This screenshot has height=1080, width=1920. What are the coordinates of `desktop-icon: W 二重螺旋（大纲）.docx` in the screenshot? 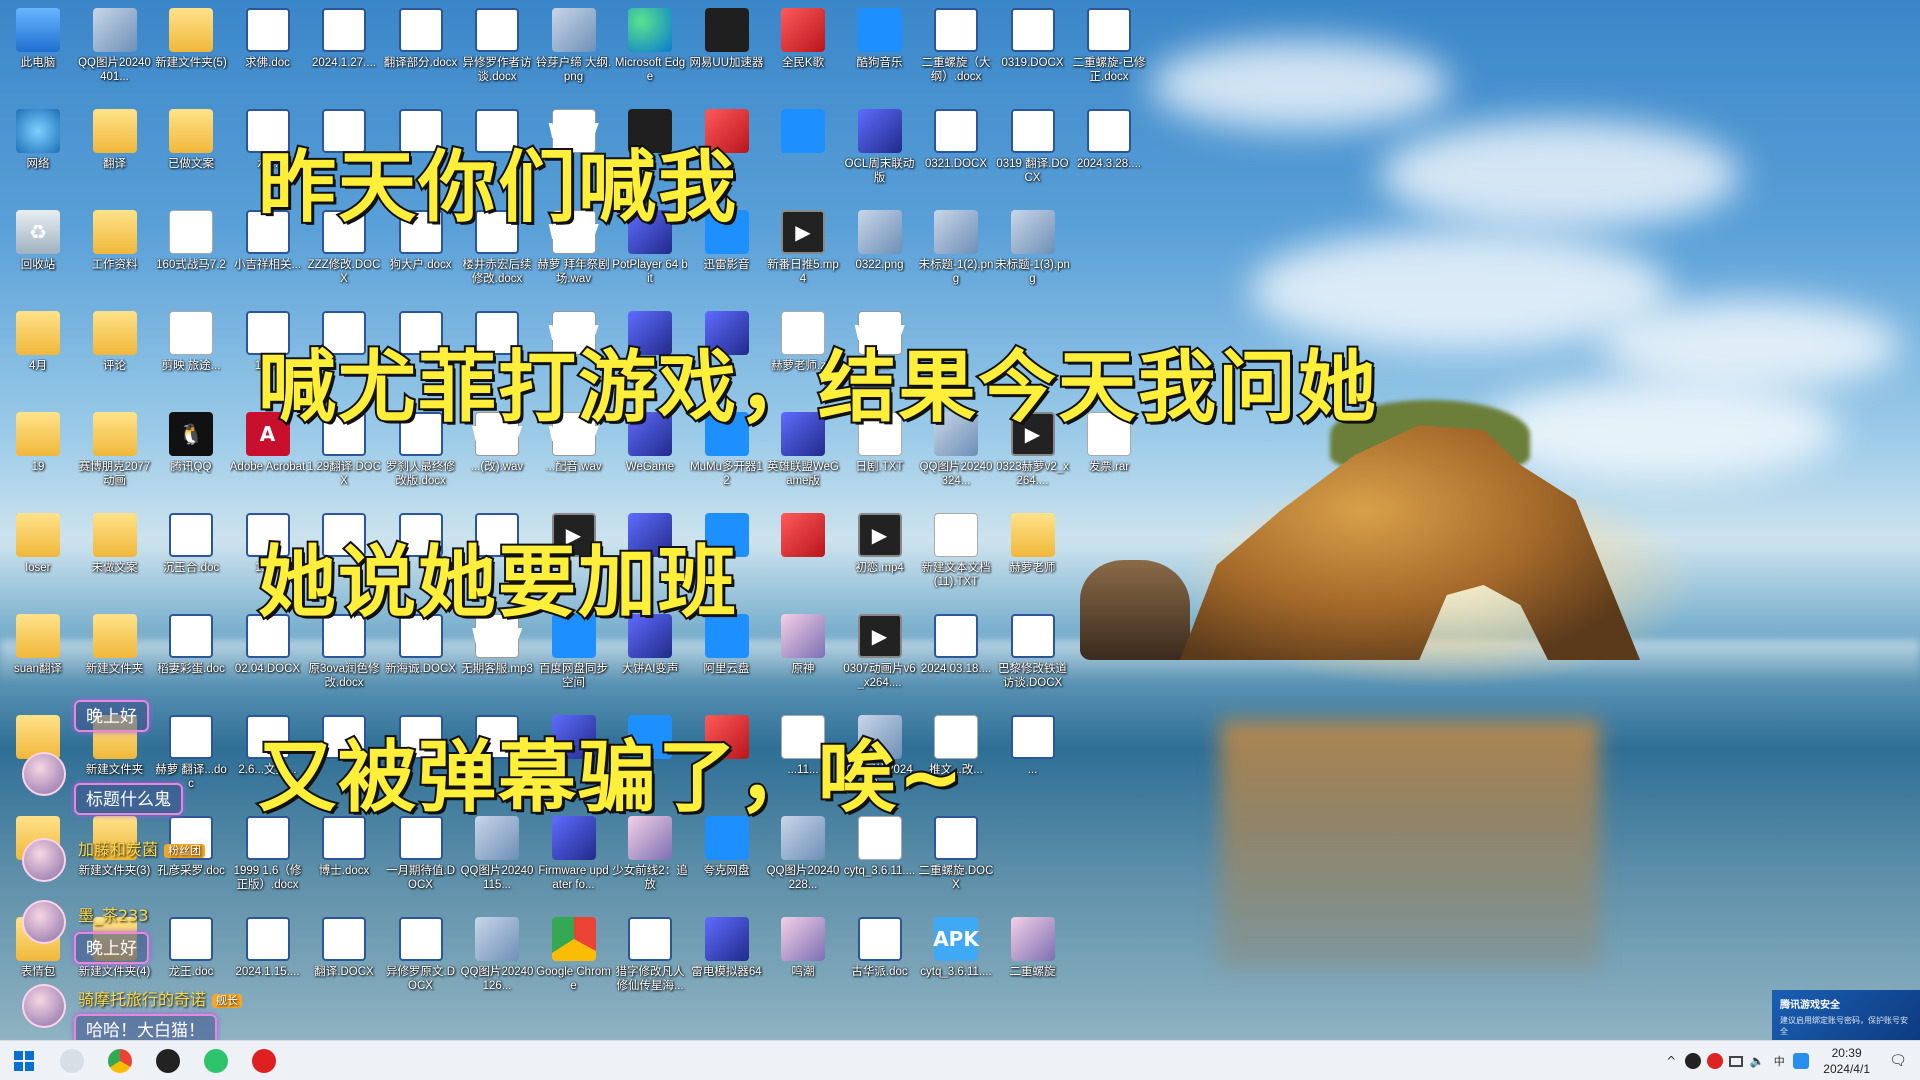 It's located at (956, 51).